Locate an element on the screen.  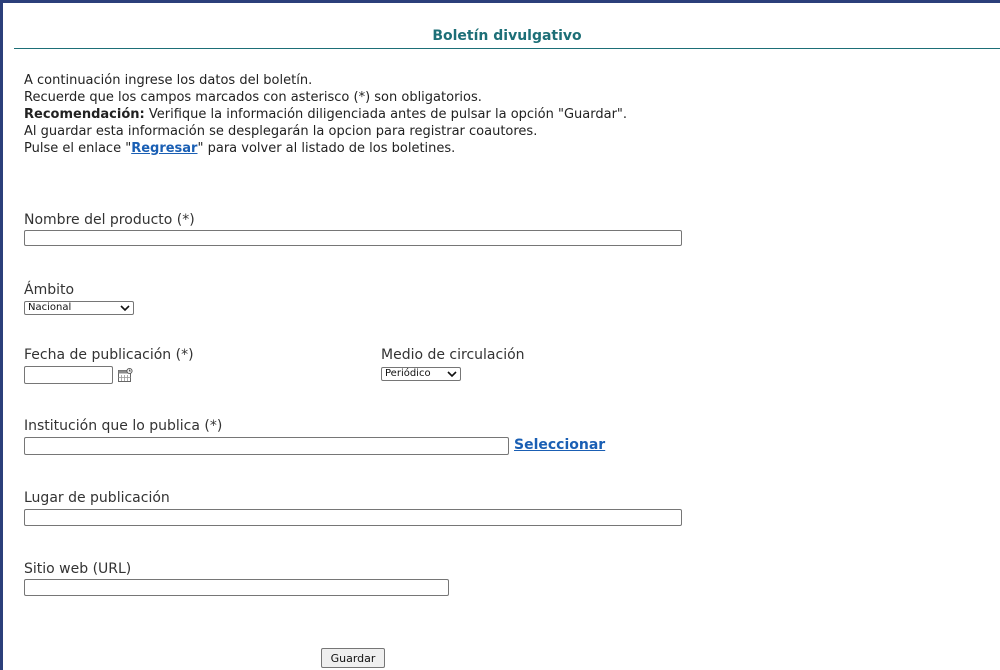
save-button: Guardar is located at coordinates (353, 658).